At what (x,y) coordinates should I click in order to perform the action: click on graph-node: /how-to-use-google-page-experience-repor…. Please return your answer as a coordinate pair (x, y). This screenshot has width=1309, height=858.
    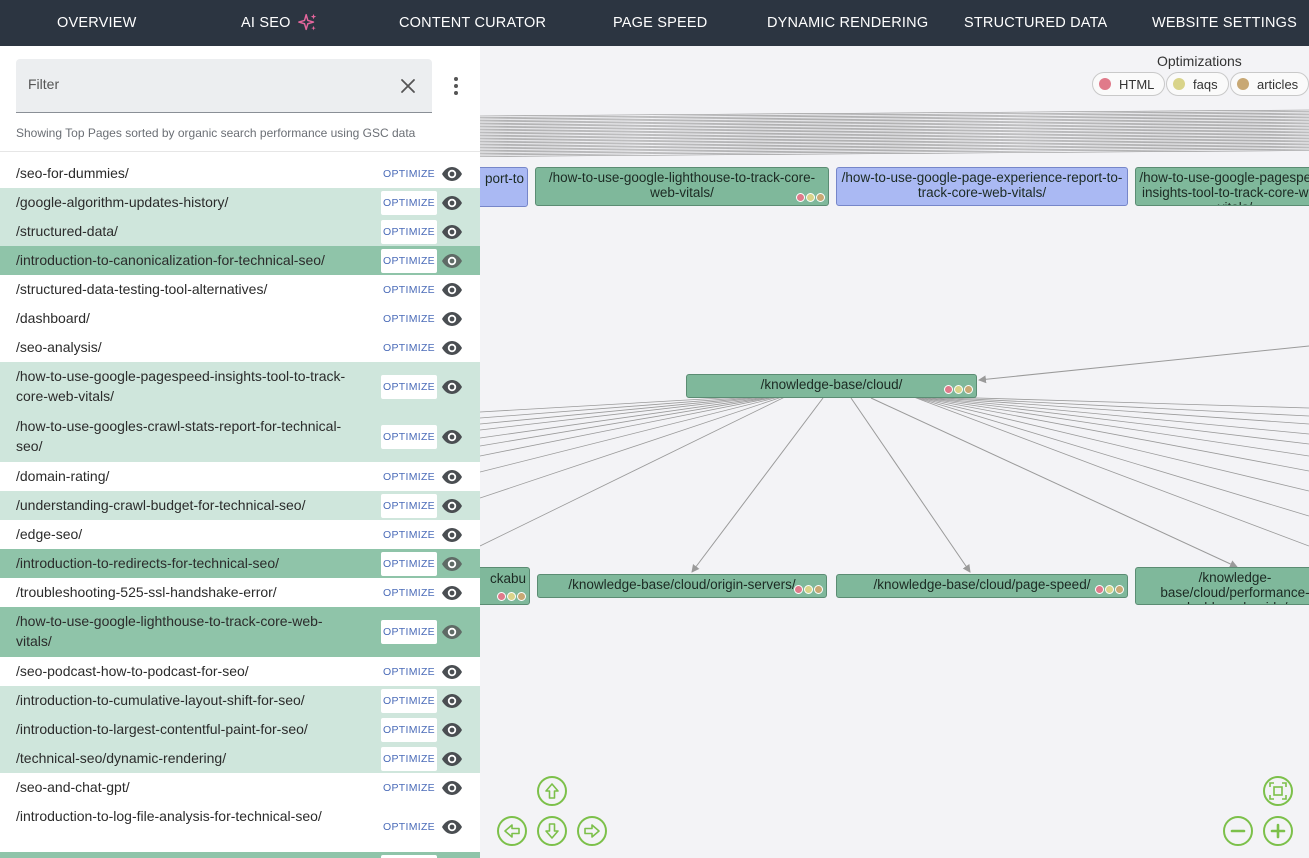
    Looking at the image, I should click on (982, 186).